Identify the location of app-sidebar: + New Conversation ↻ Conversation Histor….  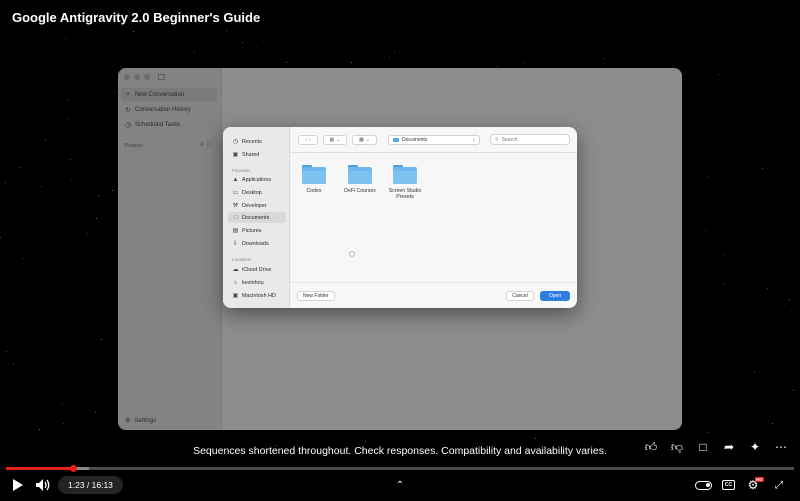
(170, 249).